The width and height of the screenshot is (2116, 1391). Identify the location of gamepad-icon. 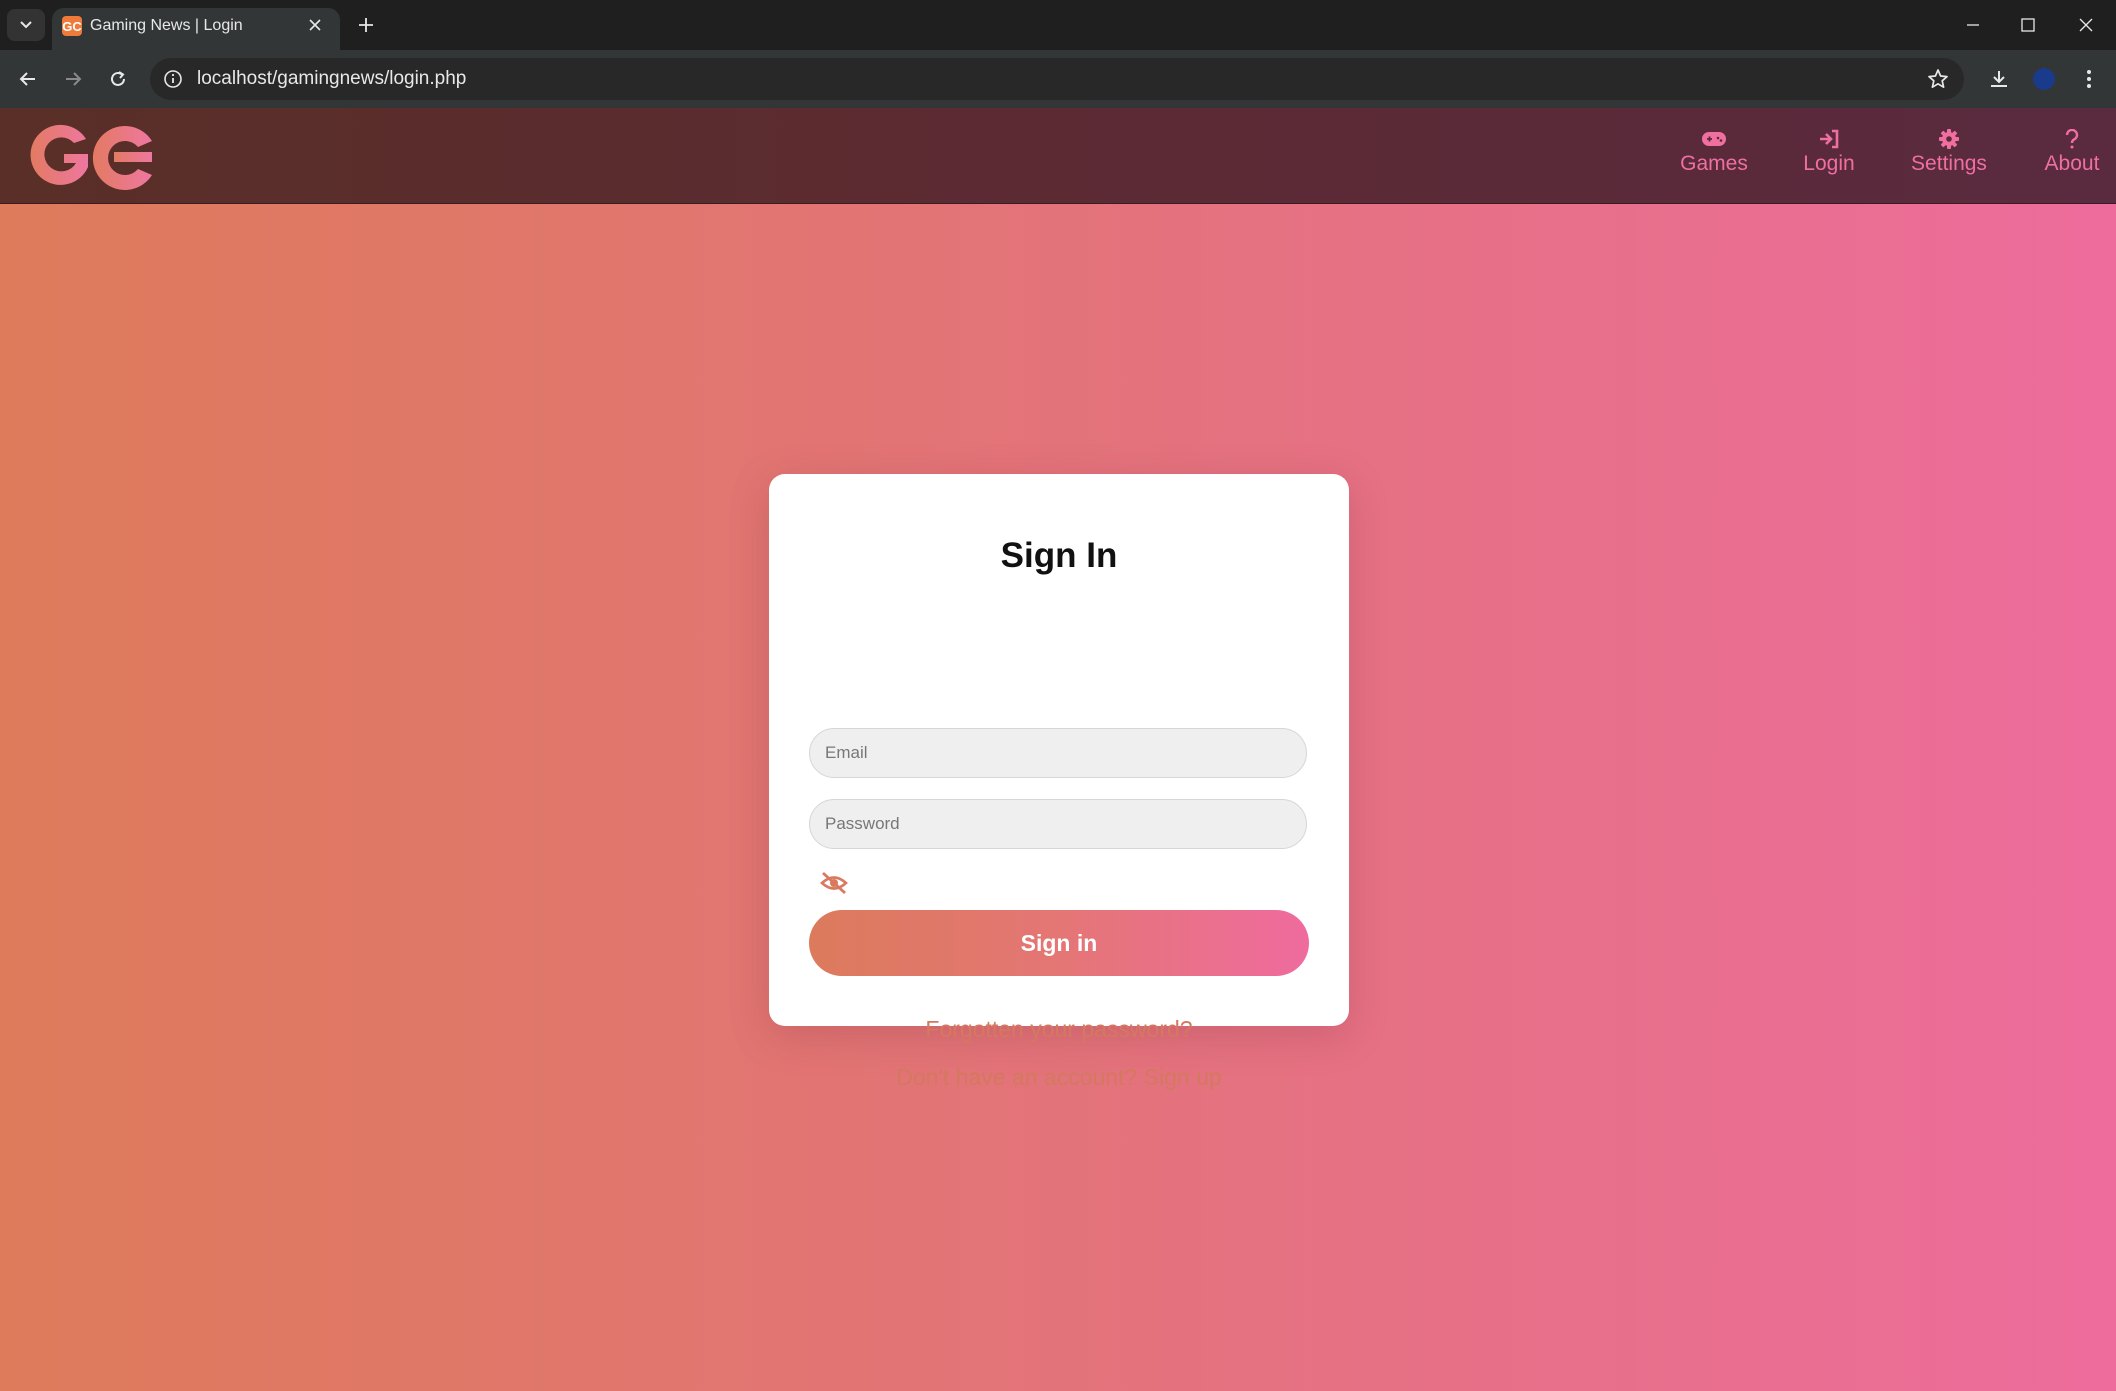
(1714, 139).